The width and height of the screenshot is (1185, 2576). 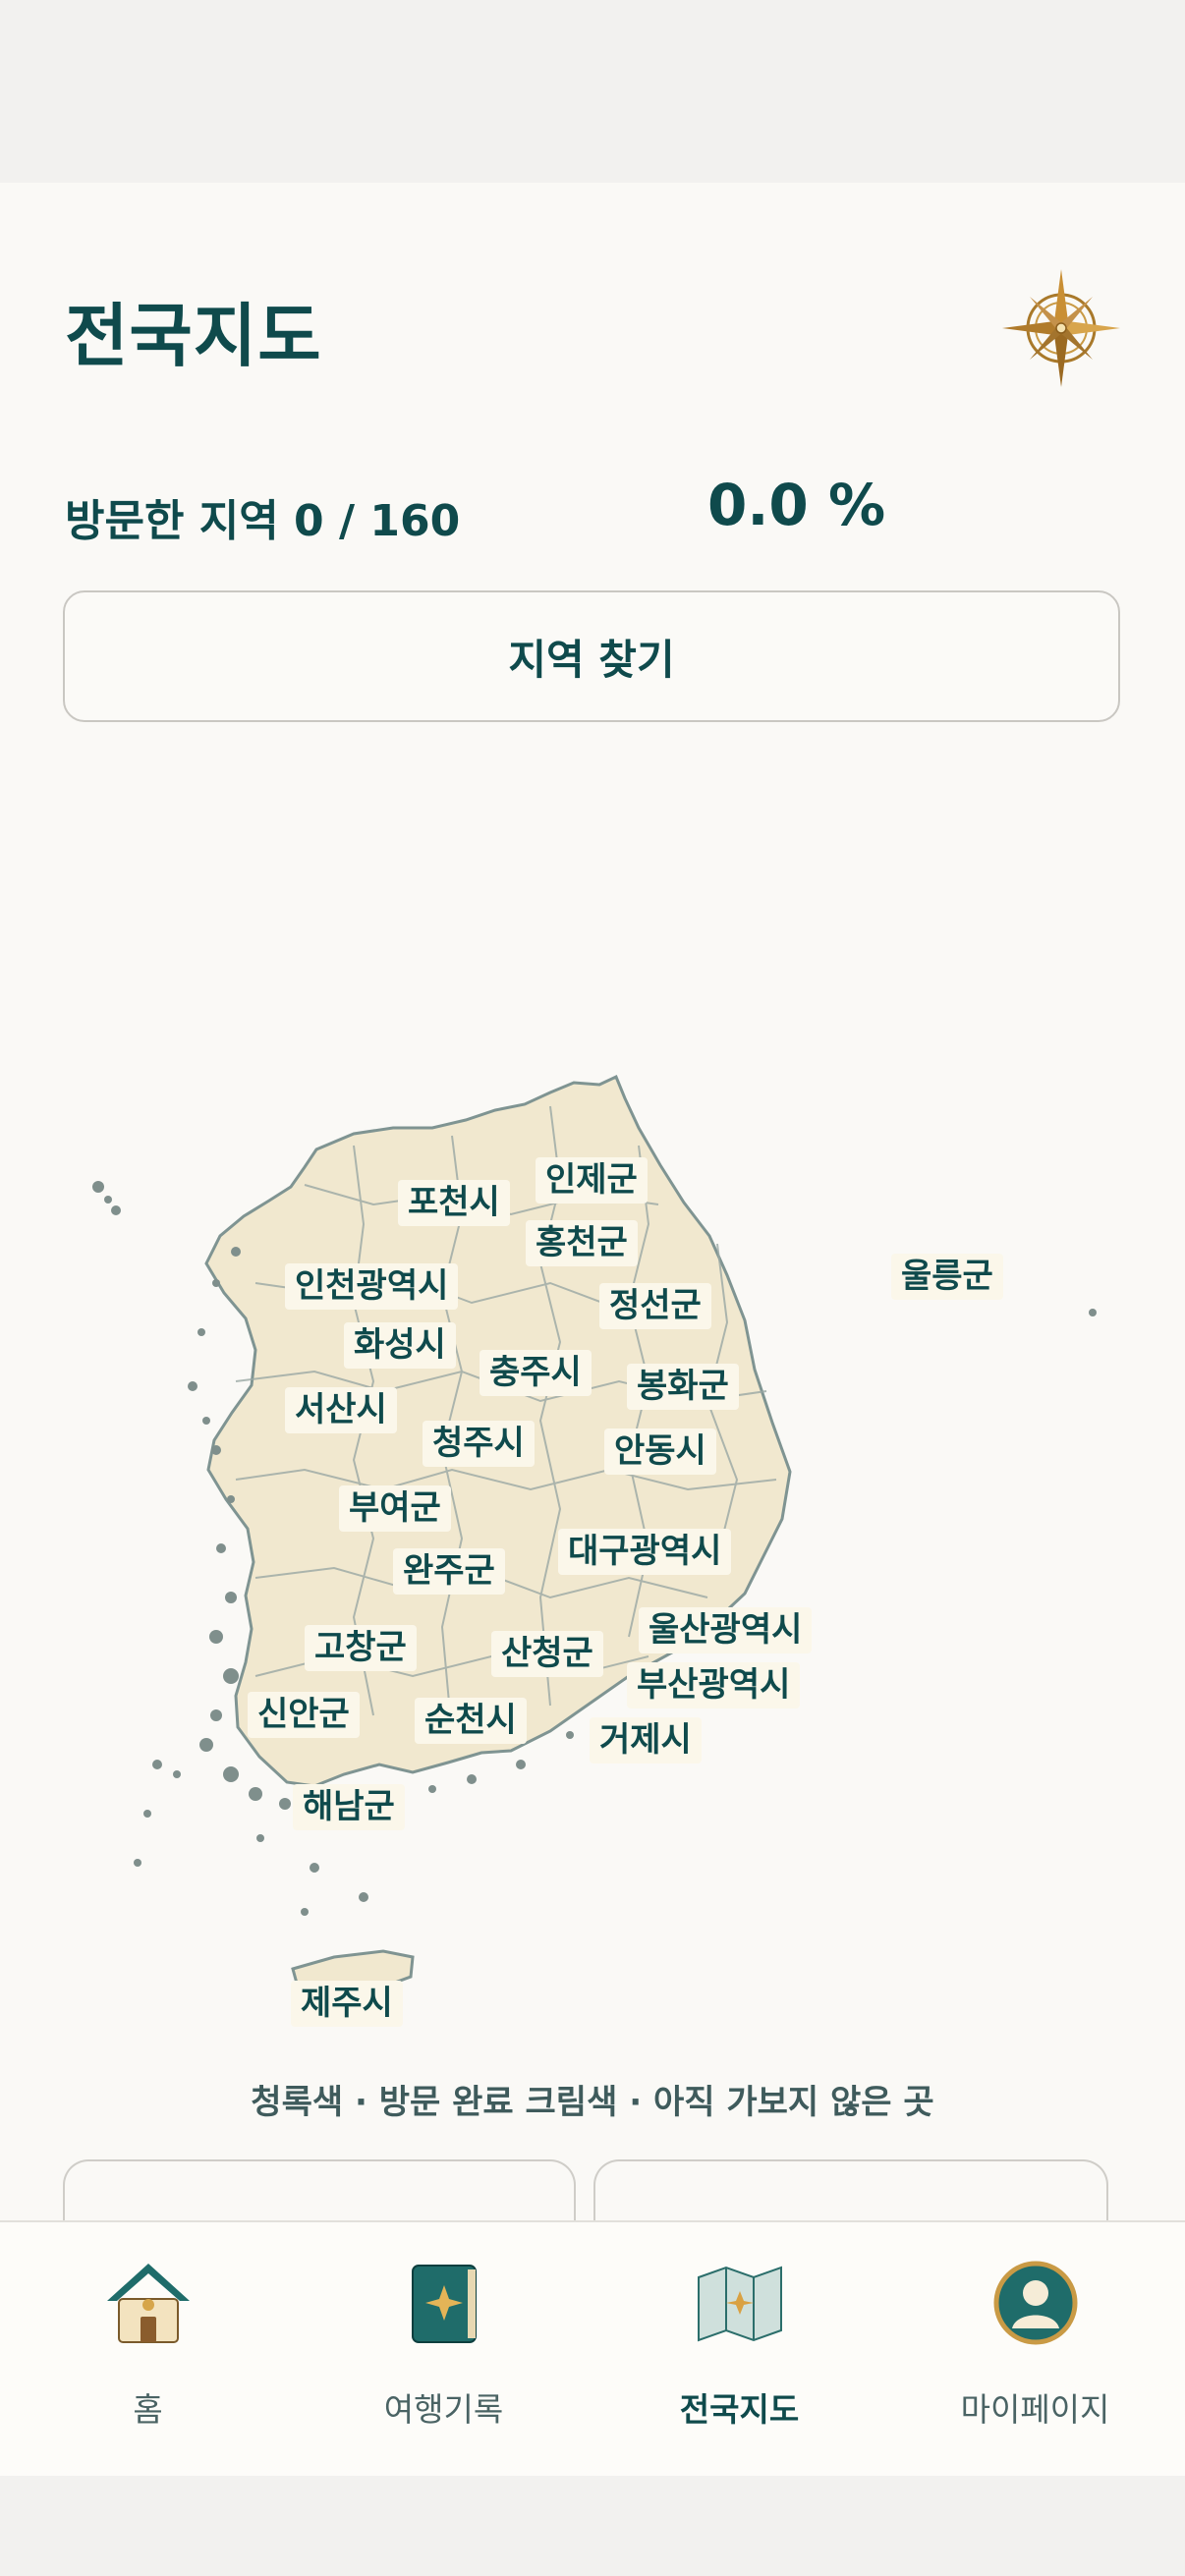 I want to click on home-icon, so click(x=148, y=2303).